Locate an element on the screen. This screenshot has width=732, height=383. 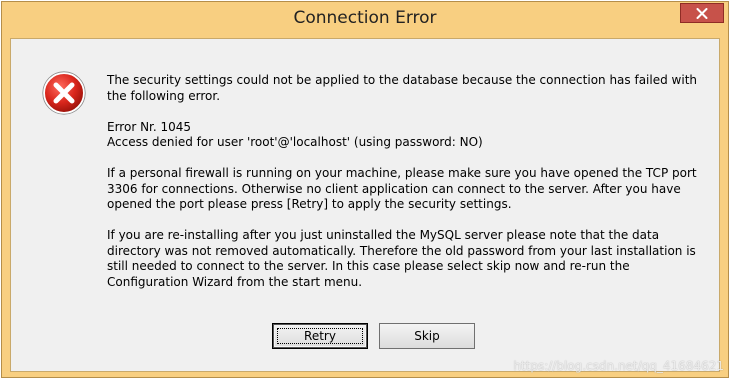
watermark: https://blog.csdn.net/qq_41684621 is located at coordinates (618, 366).